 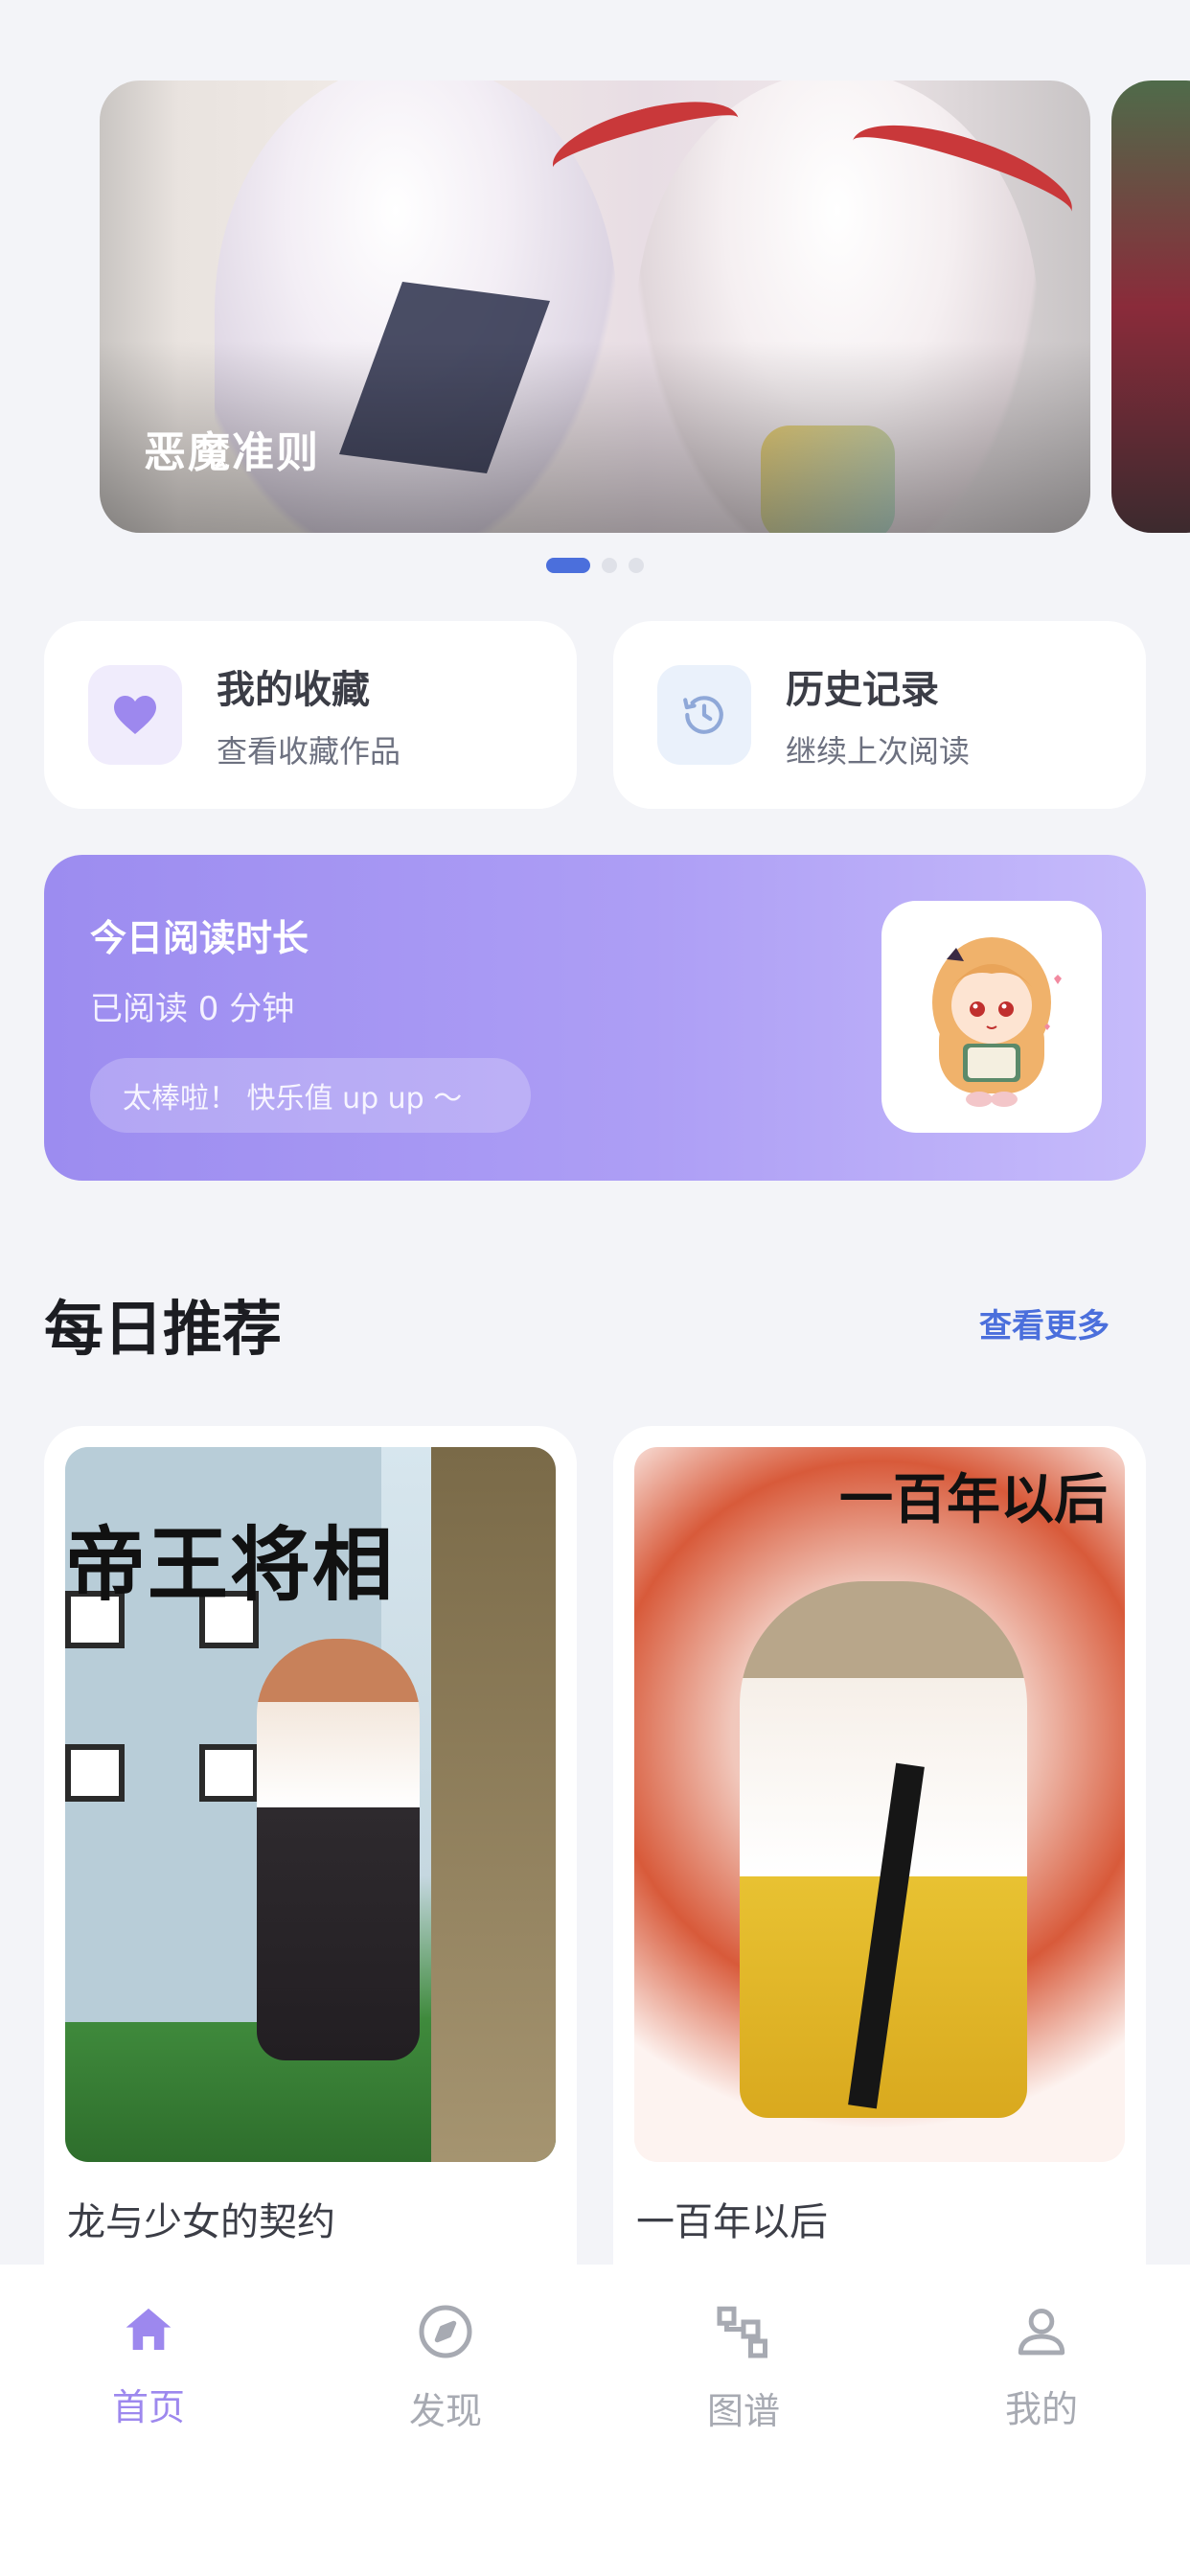 I want to click on tab-graph: 图谱, so click(x=744, y=2368).